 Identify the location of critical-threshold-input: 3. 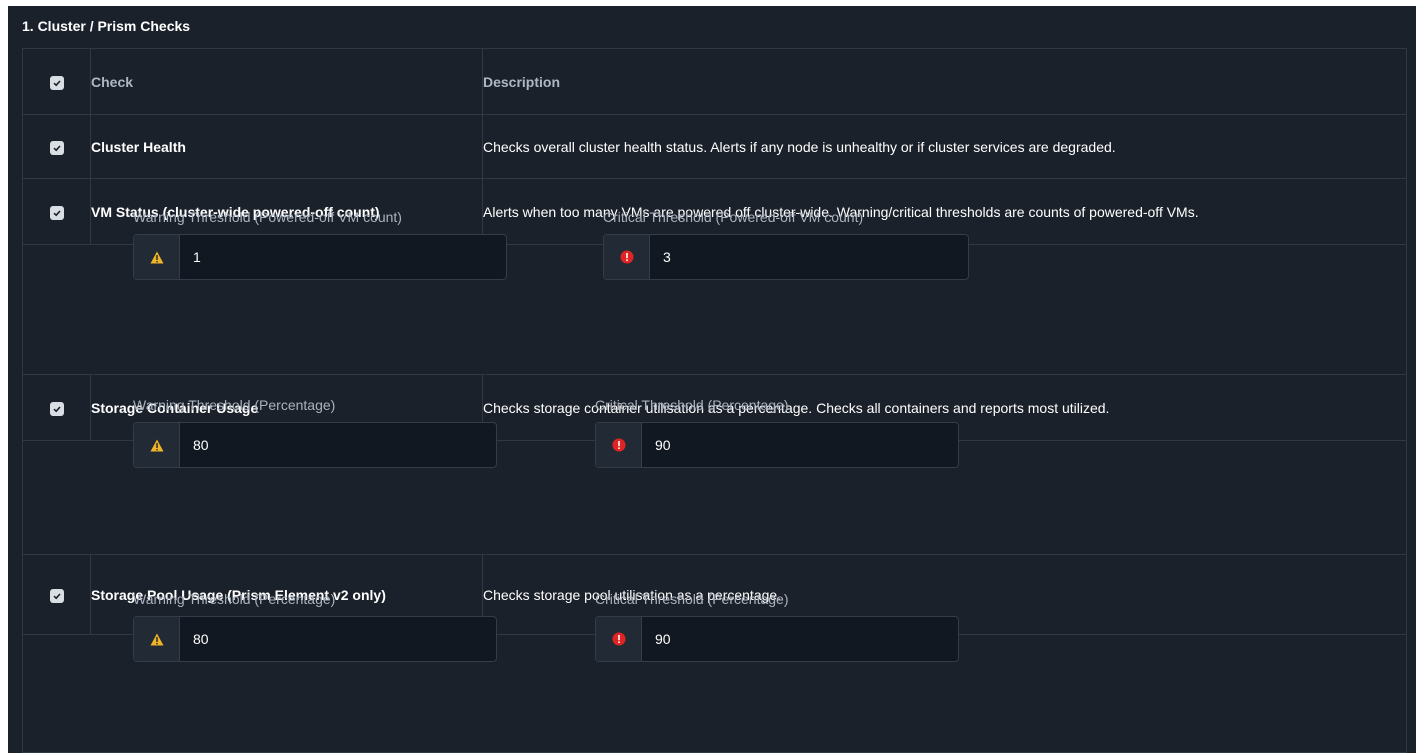
(809, 257).